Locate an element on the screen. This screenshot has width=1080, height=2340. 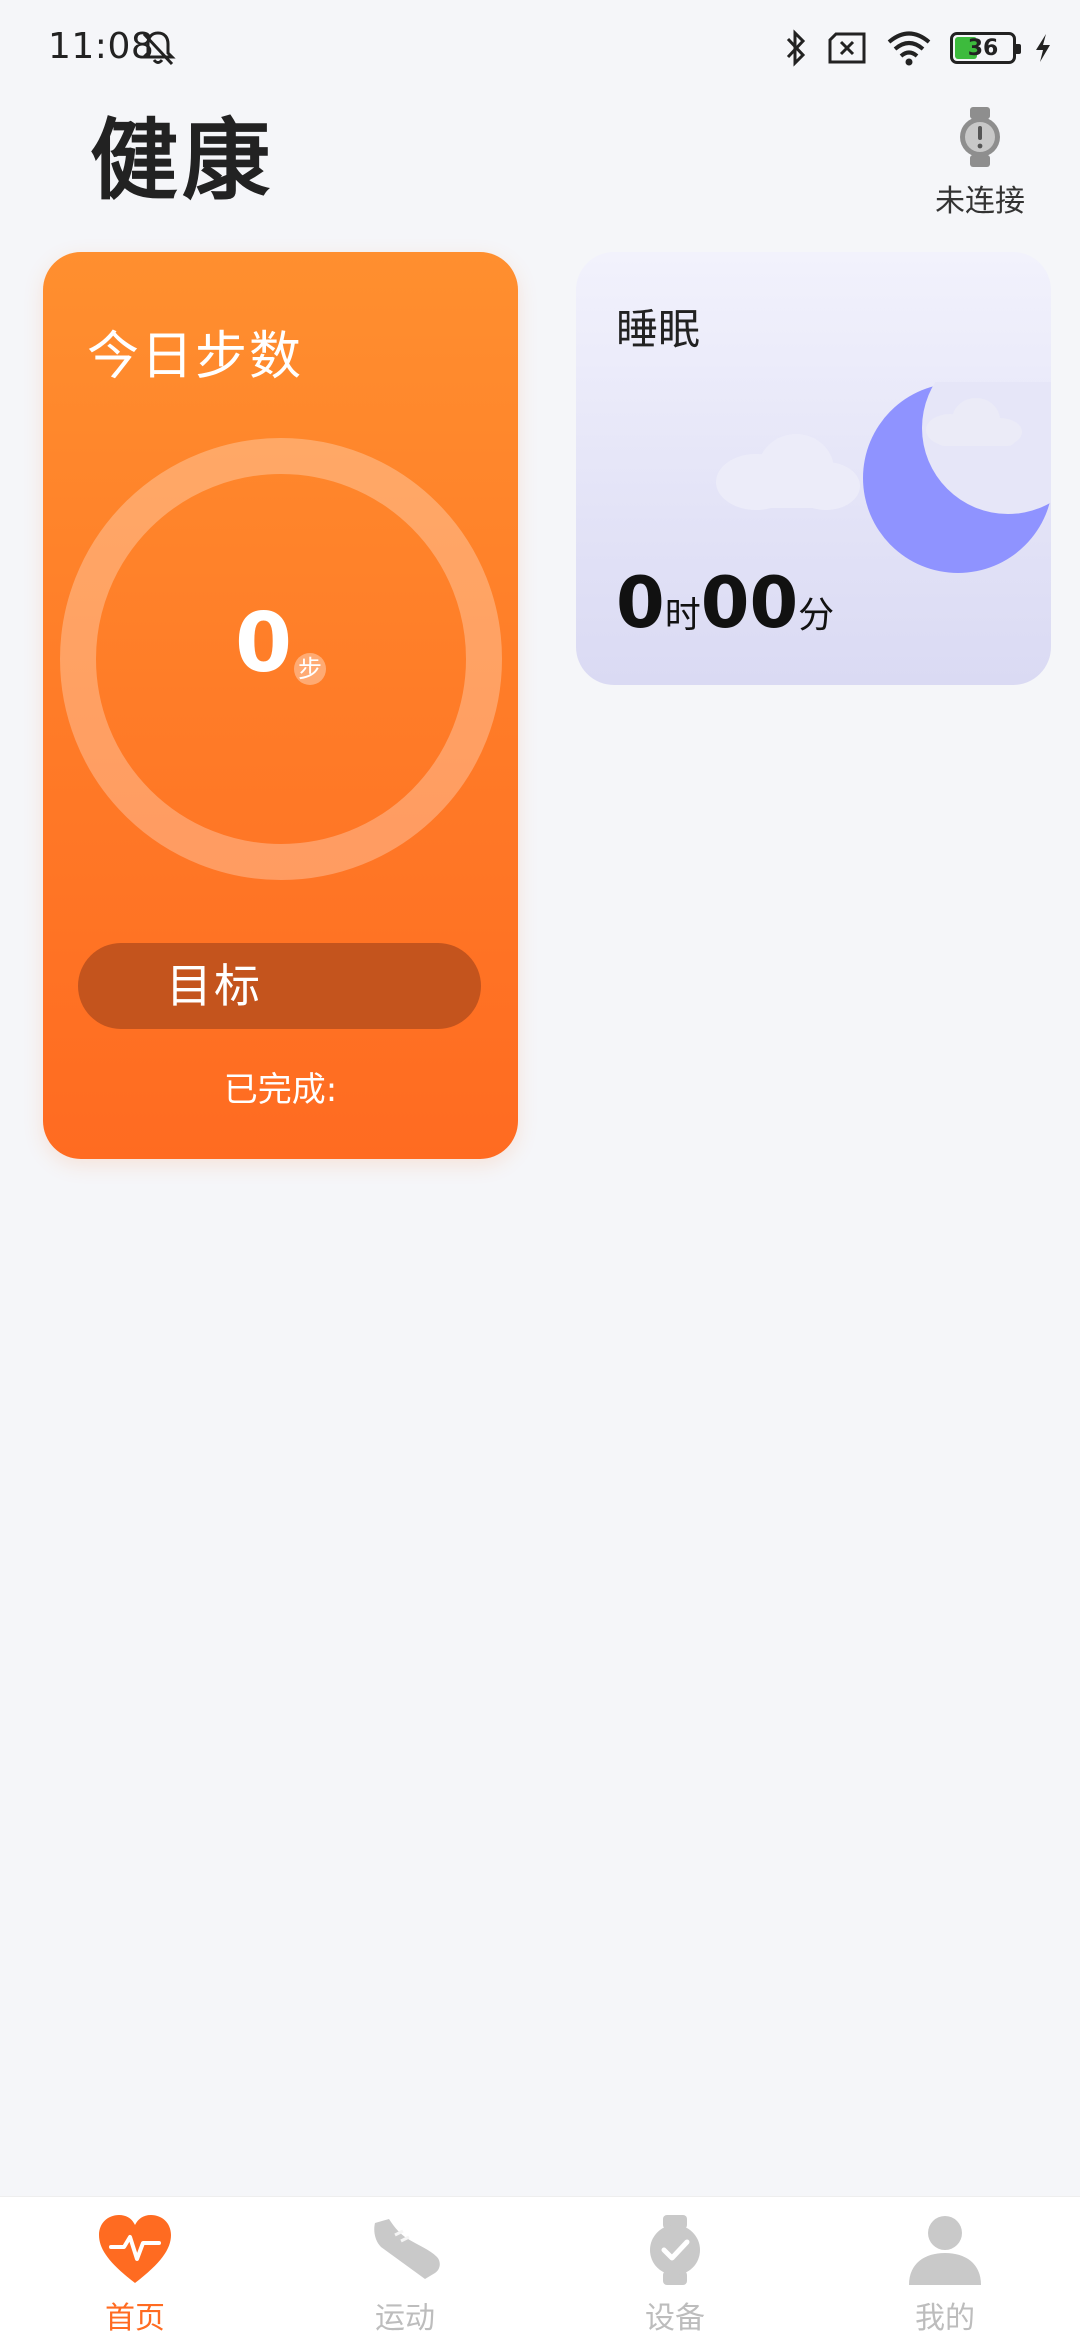
nav-item-sports: 运动 is located at coordinates (405, 2268).